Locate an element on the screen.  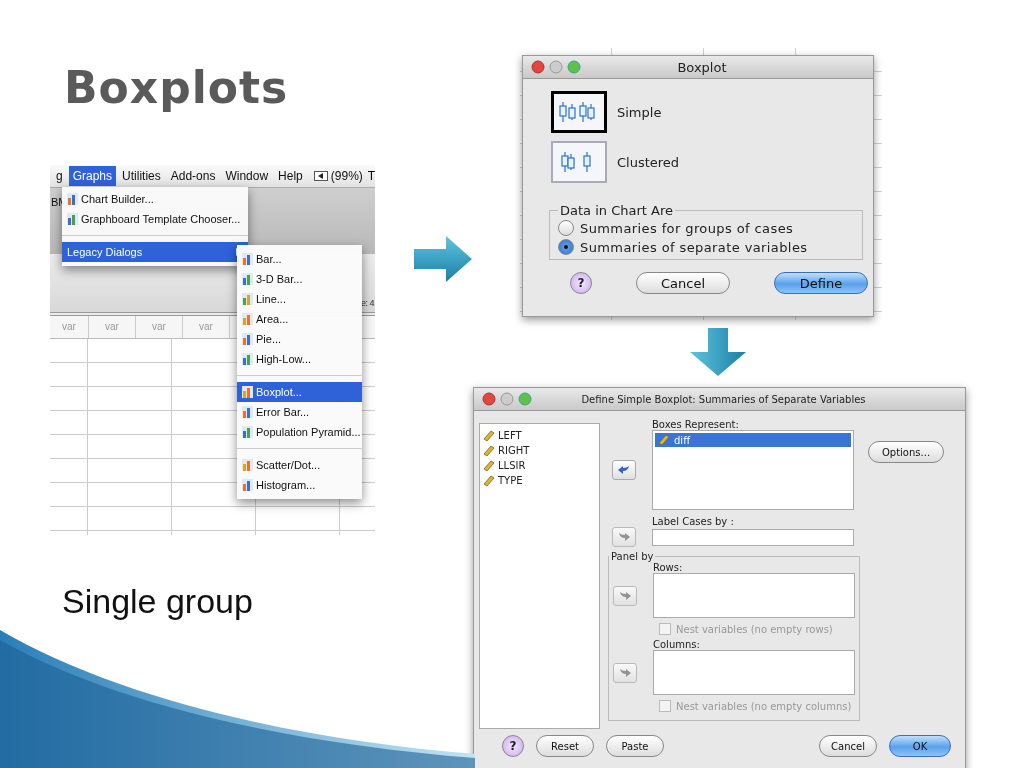
default-button: OK is located at coordinates (920, 746).